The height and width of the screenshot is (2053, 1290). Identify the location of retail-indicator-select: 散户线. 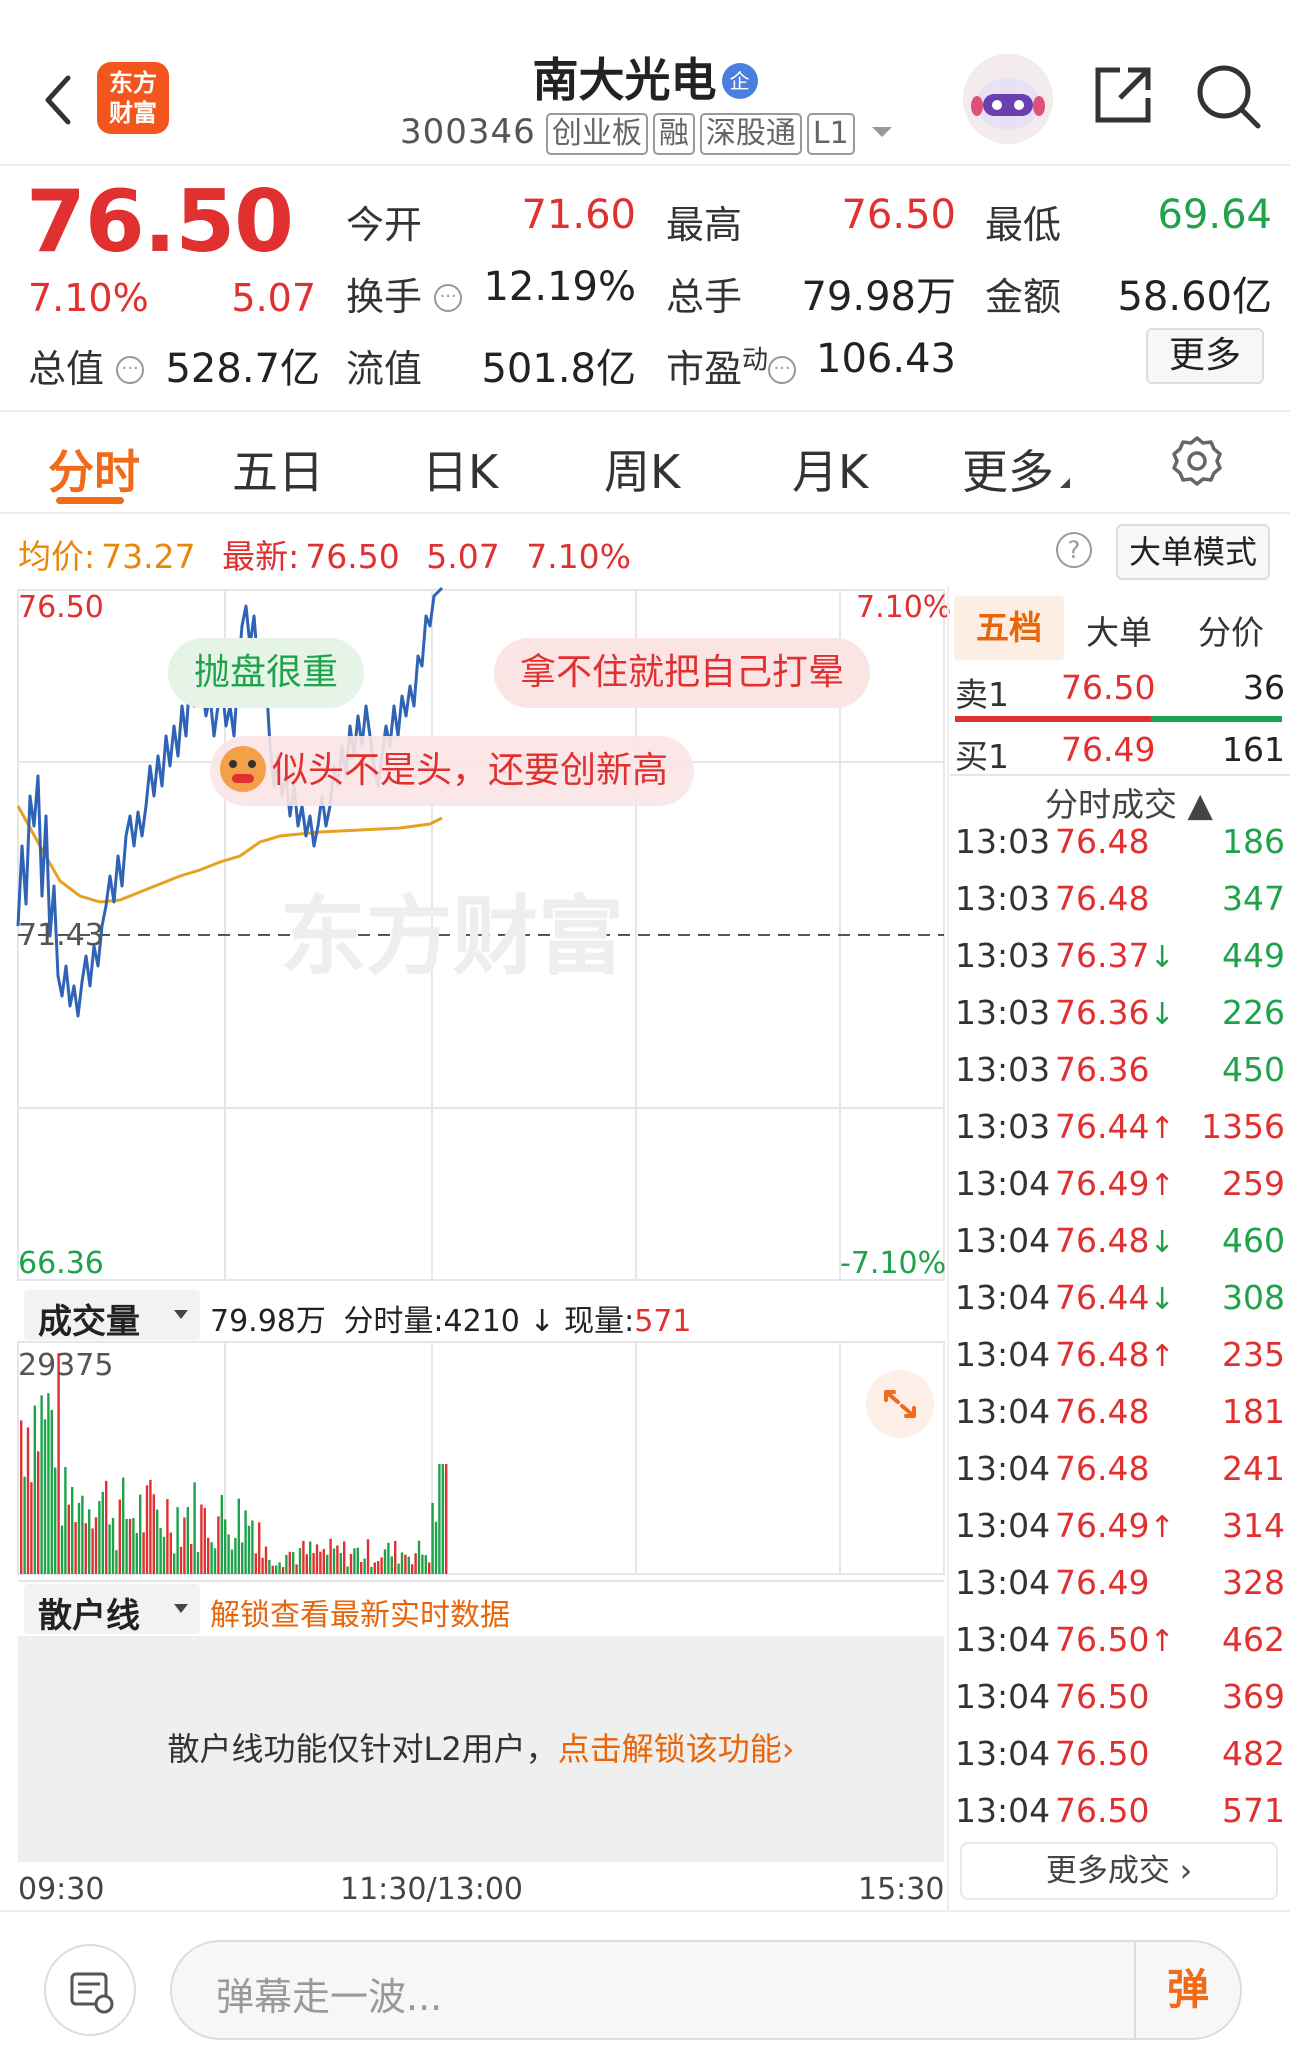
(112, 1610).